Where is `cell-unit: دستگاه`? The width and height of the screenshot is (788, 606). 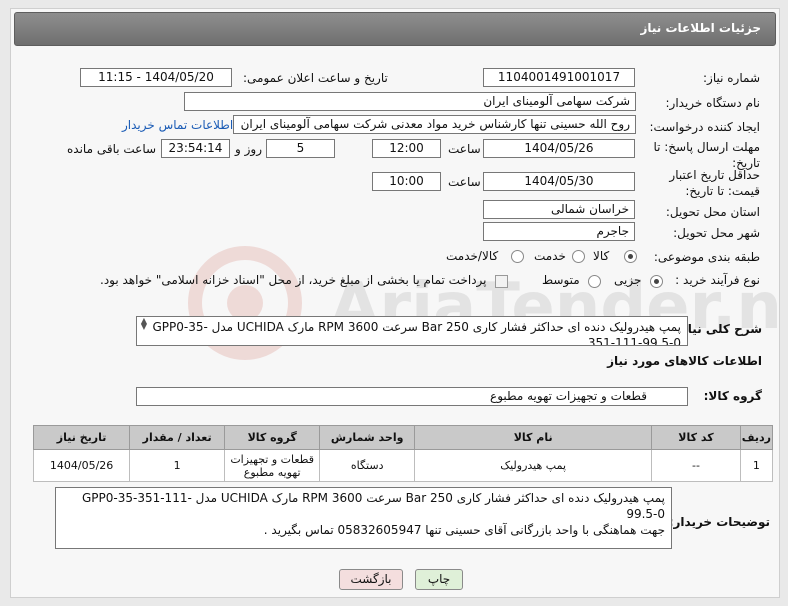
cell-unit: دستگاه is located at coordinates (367, 465).